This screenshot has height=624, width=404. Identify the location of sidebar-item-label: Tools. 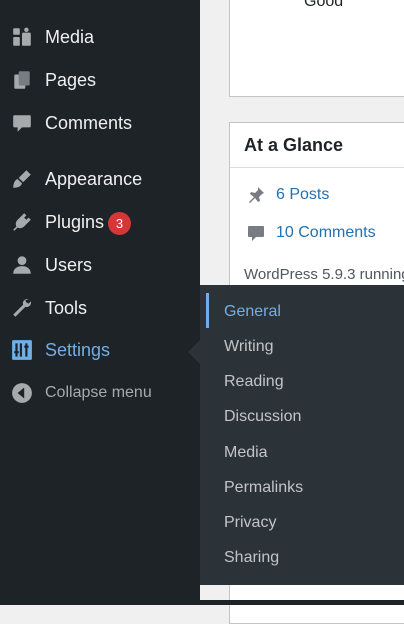
(66, 307).